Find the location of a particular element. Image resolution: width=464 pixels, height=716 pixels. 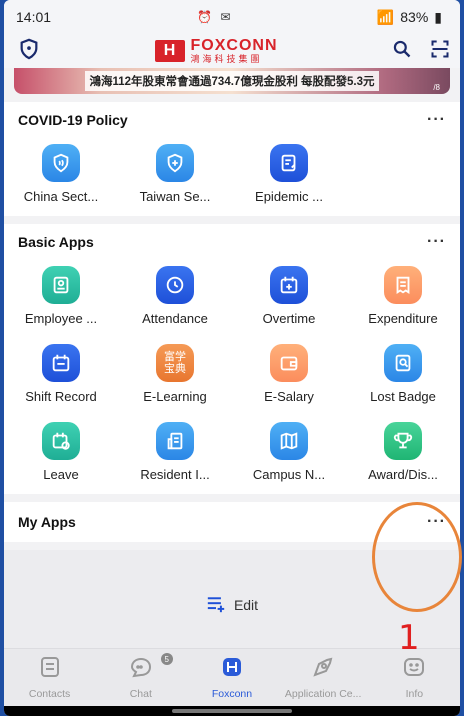

banner-text: 鴻海112年股東常會通過734.7億現金股利 每股配發5.3元 is located at coordinates (232, 81).